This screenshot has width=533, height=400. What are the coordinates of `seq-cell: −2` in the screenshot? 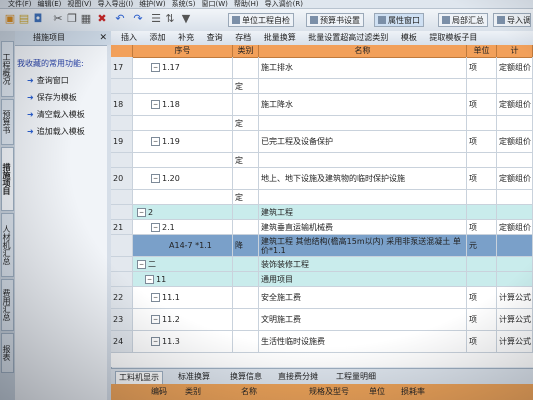 It's located at (183, 212).